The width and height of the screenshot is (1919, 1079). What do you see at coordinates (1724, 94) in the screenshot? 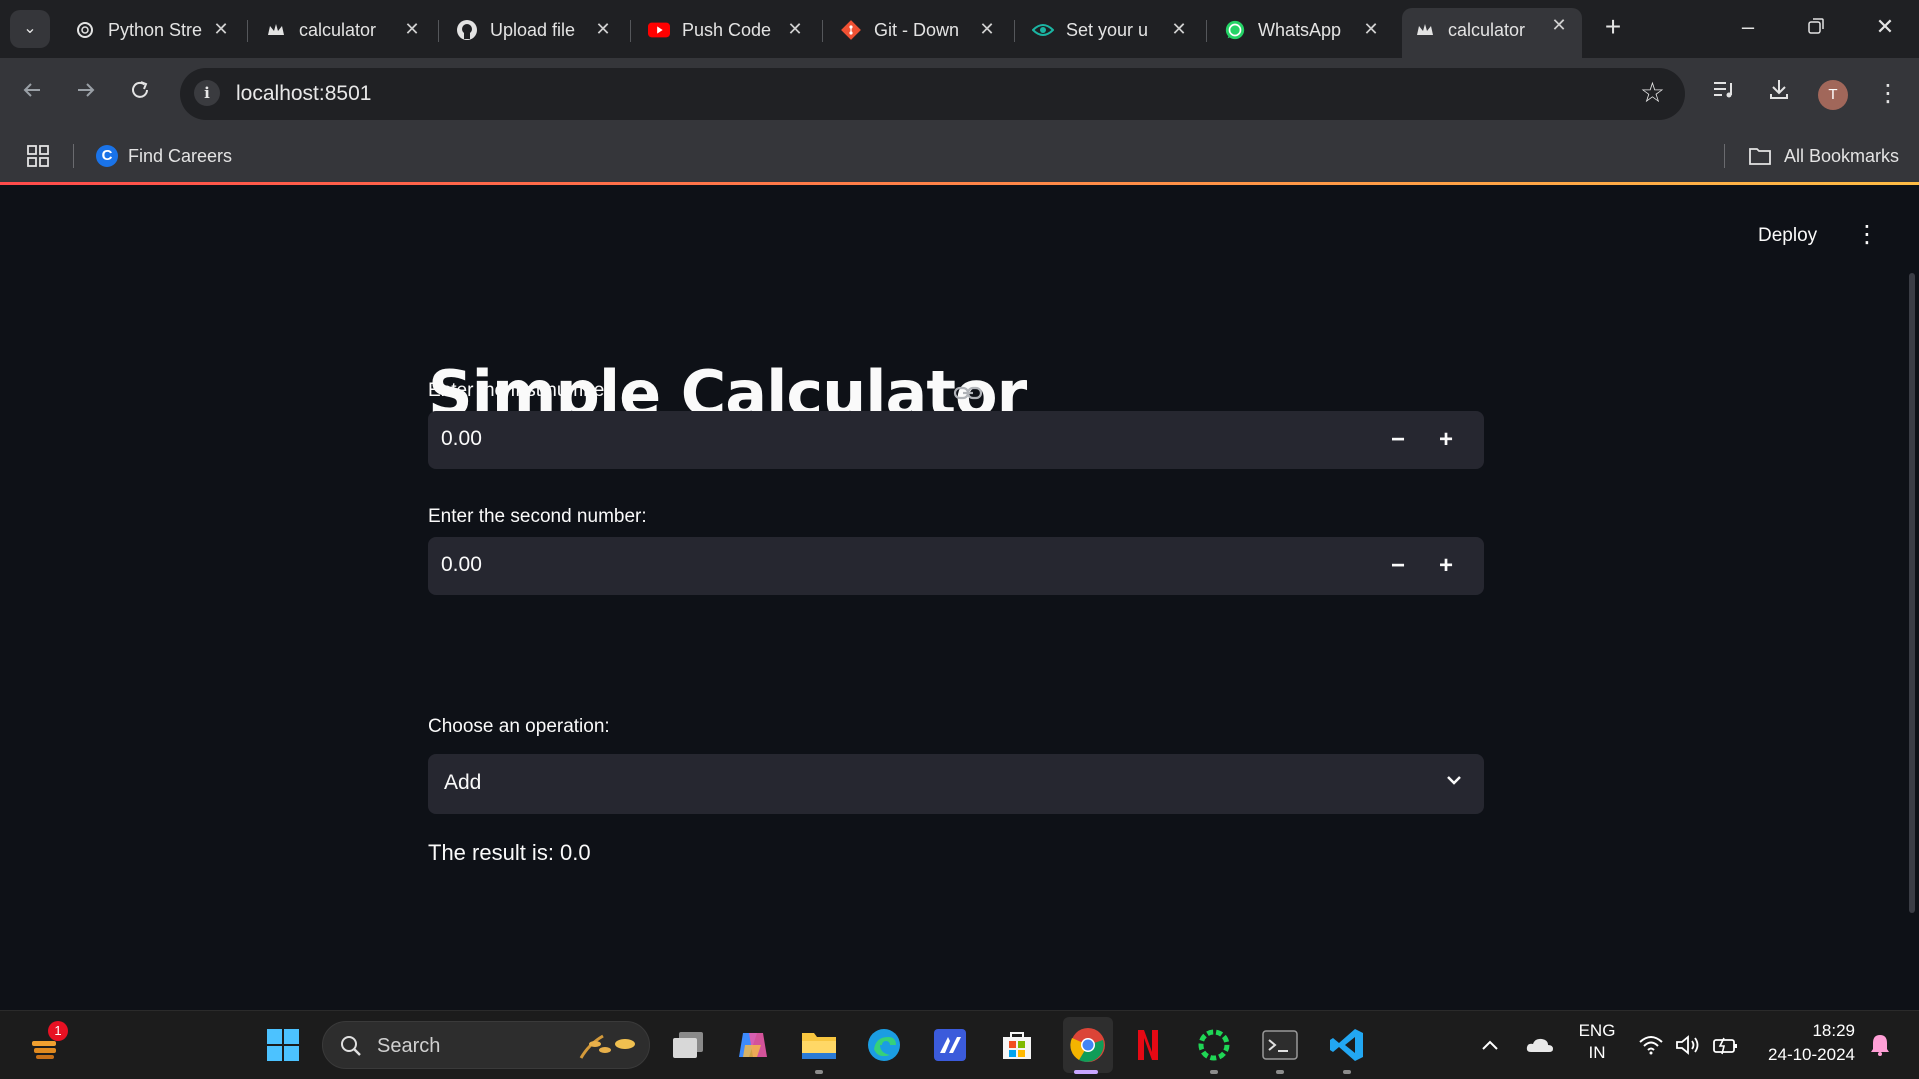
I see `media-control-button` at bounding box center [1724, 94].